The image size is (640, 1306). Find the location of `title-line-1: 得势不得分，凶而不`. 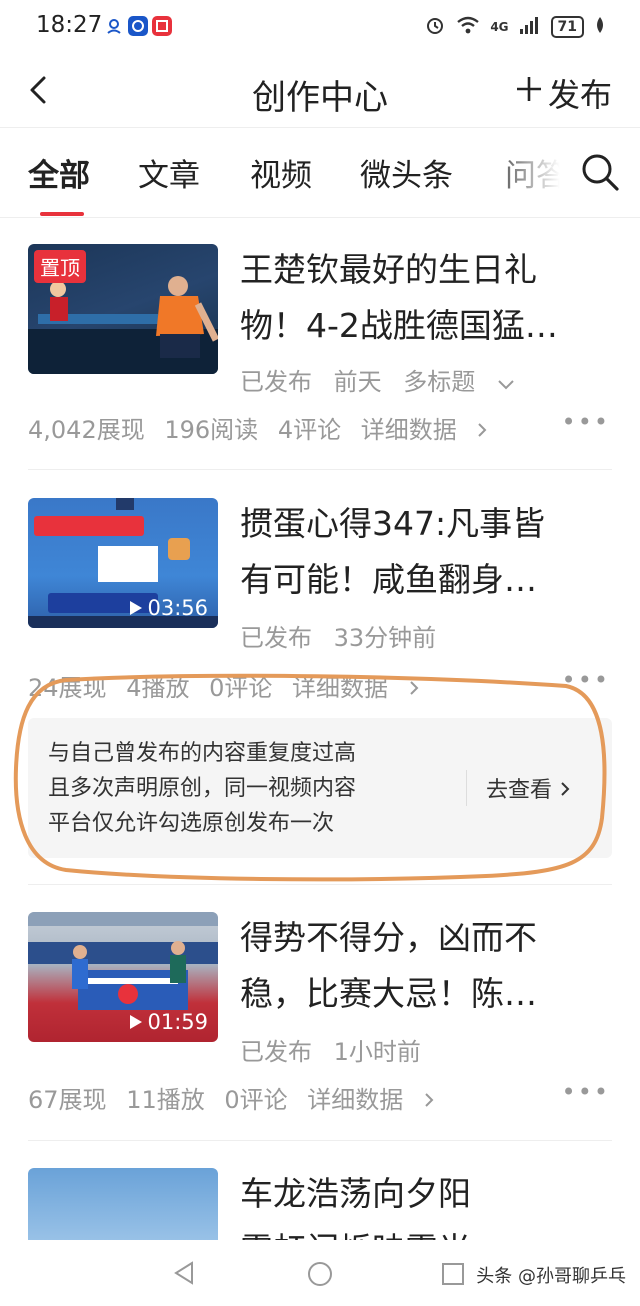

title-line-1: 得势不得分，凶而不 is located at coordinates (388, 937).